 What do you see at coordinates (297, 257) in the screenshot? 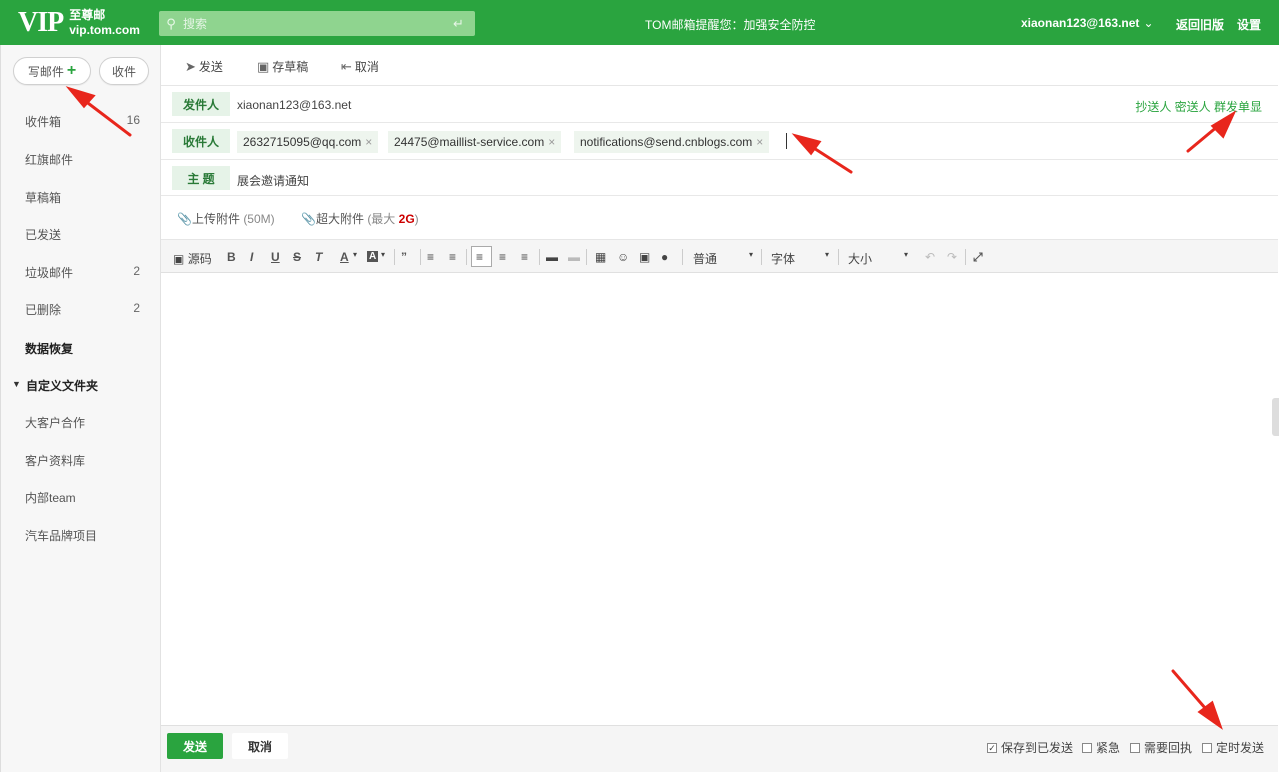
I see `strikethrough-icon: S` at bounding box center [297, 257].